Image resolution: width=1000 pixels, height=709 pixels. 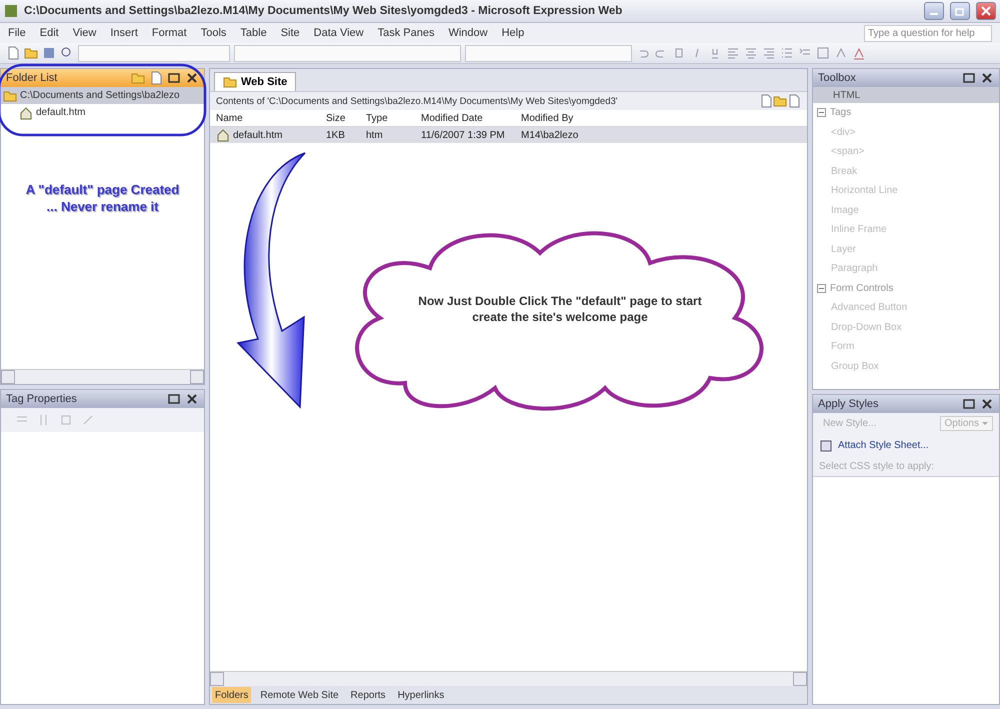 I want to click on view-tab: Reports, so click(x=368, y=695).